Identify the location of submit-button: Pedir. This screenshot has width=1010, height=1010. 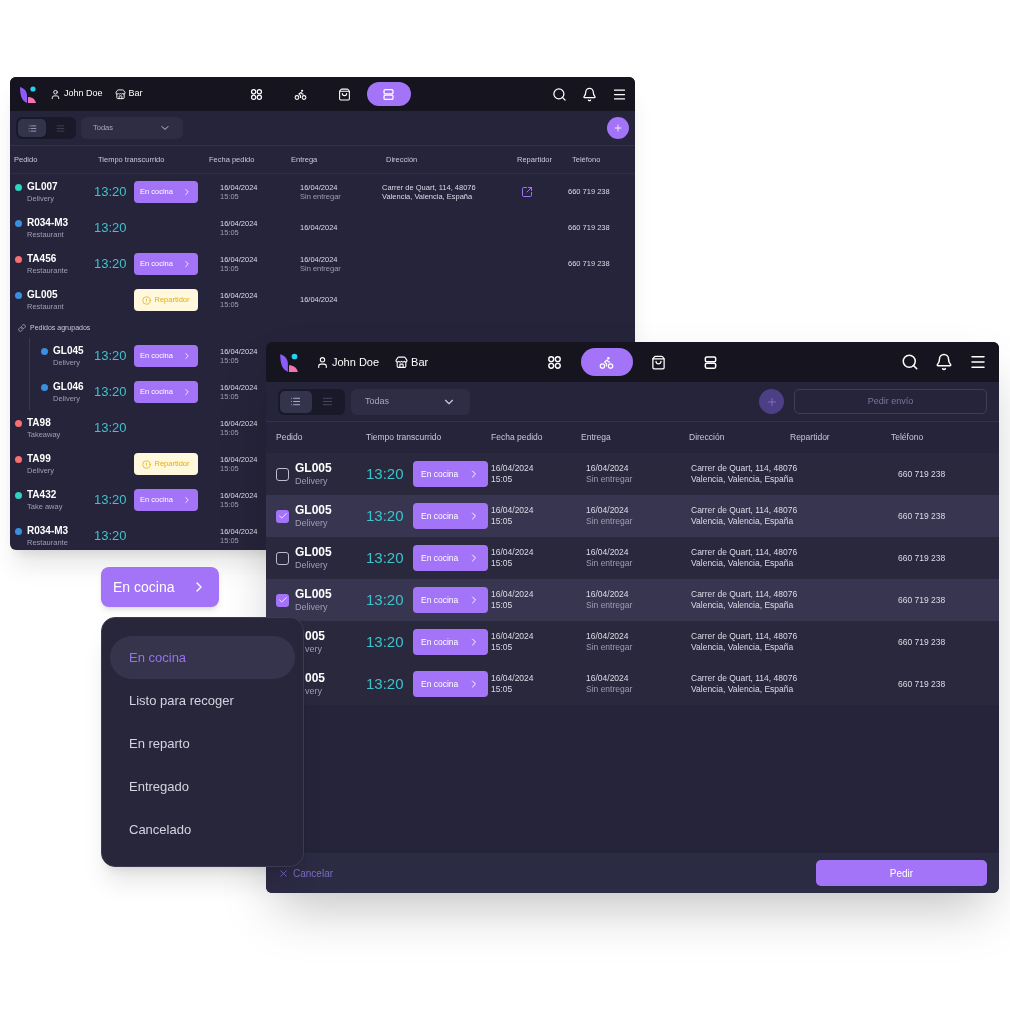
(901, 873).